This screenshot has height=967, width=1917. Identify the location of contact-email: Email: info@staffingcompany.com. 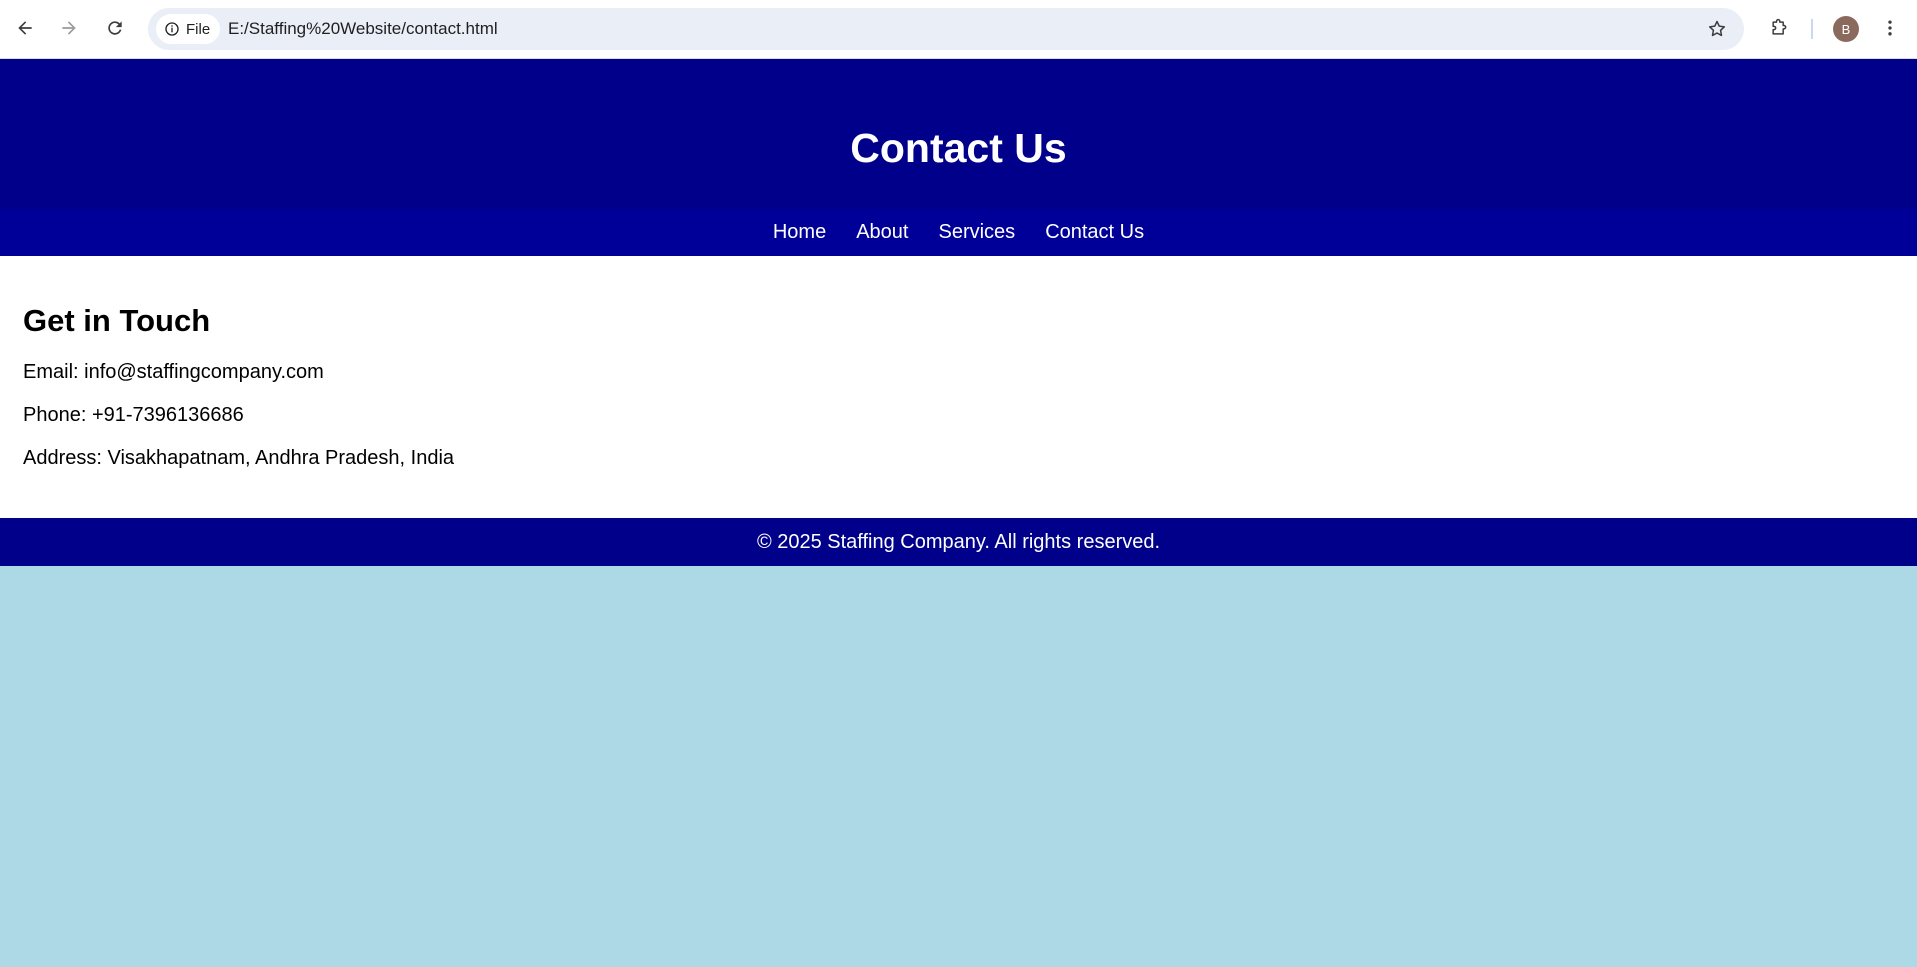
(173, 372).